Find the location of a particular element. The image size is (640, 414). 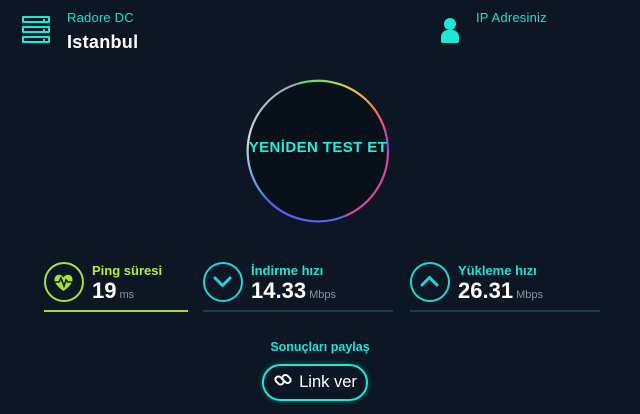

download-label: İndirme hızı is located at coordinates (287, 270).